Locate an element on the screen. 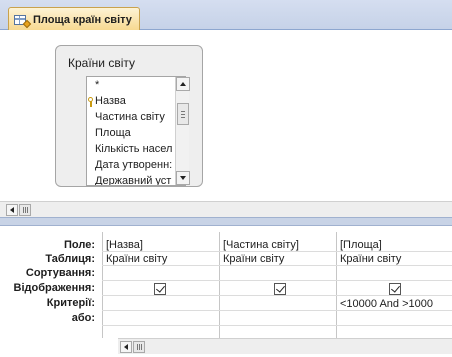 The image size is (452, 357). row-label-criteria: Критерії: is located at coordinates (70, 303).